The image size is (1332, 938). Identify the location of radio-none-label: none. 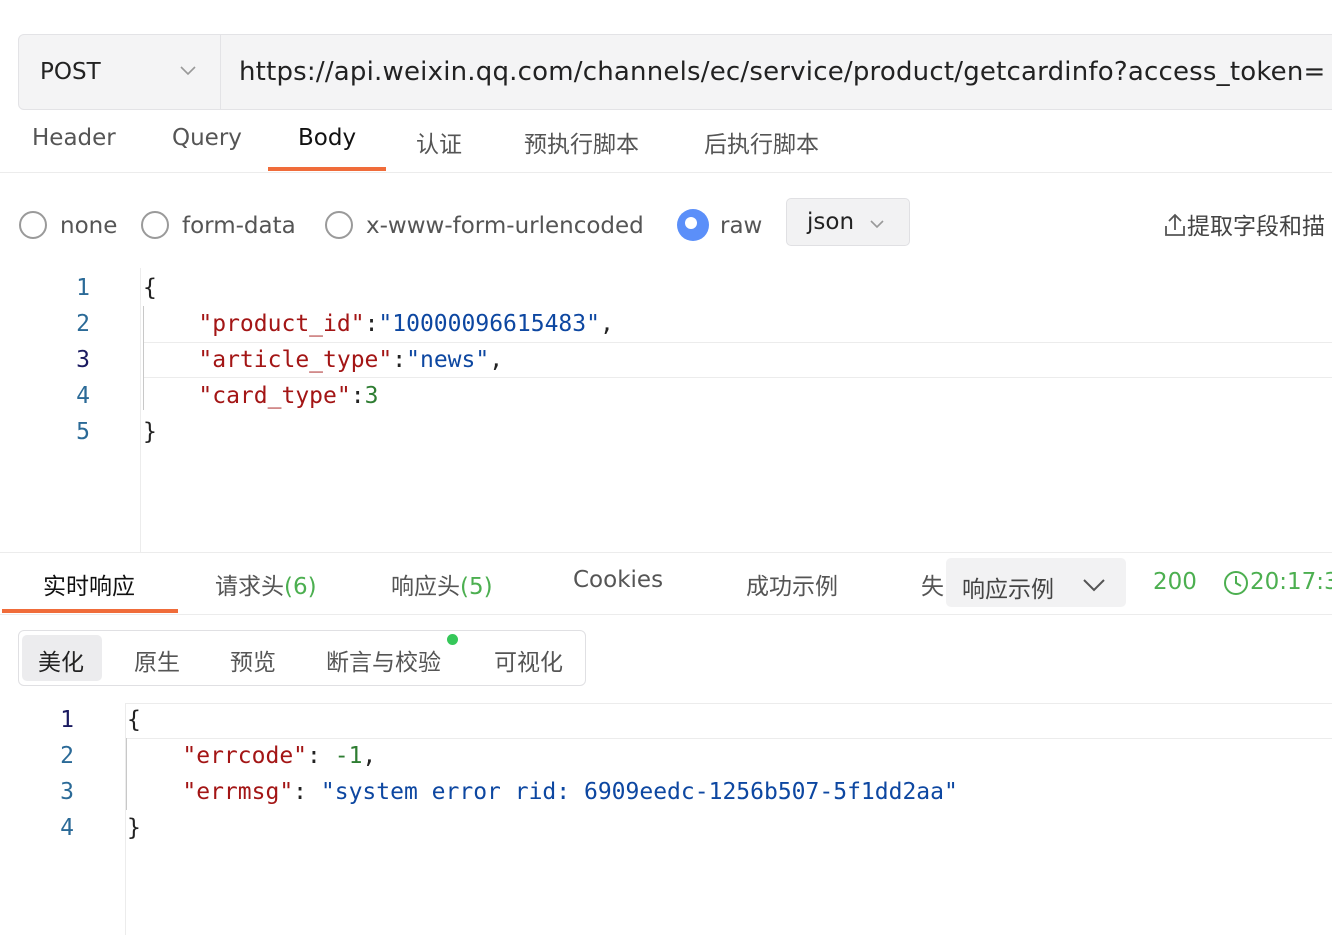
(89, 226).